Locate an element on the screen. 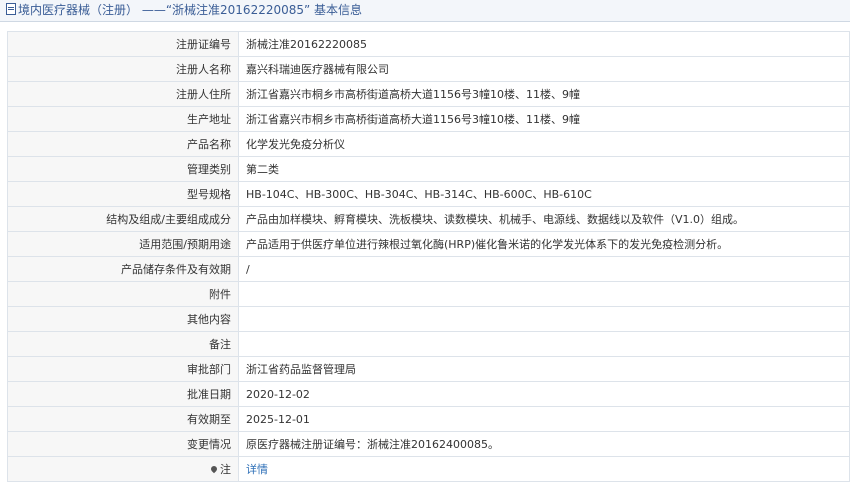  table-row: 注册人住所 浙江省嘉兴市桐乡市高桥街道高桥大道1156号3幢10楼、11楼、9幢 is located at coordinates (428, 94).